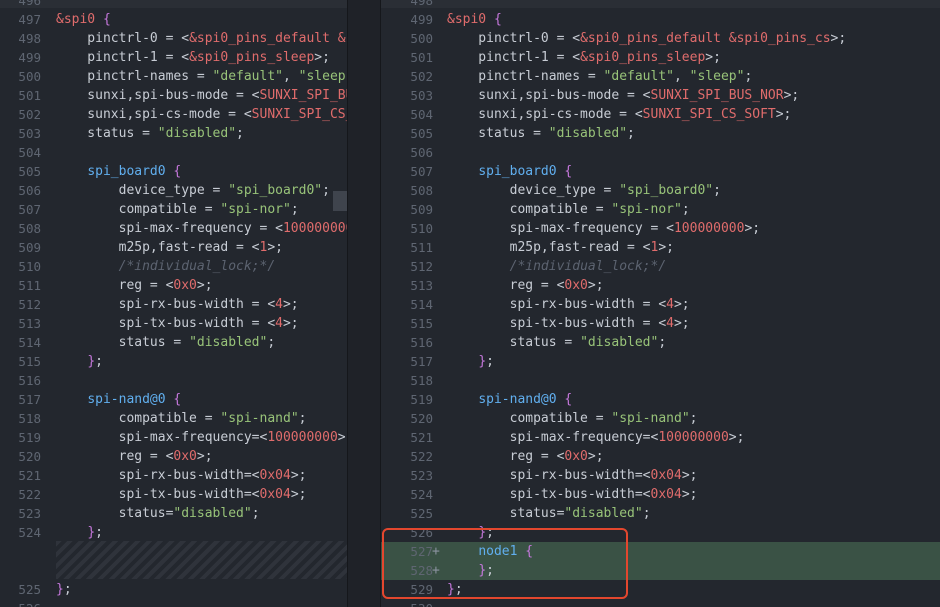  Describe the element at coordinates (173, 437) in the screenshot. I see `code-line: 519 spi-max-frequency=<100000000>;` at that location.